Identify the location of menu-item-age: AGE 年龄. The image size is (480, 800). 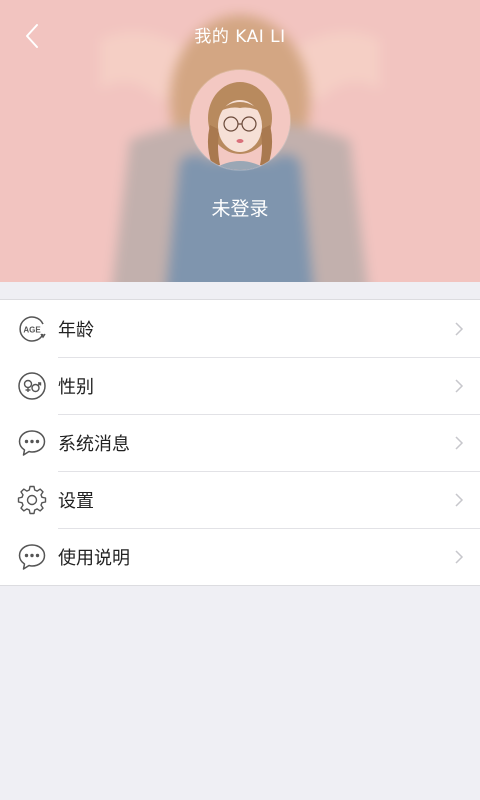
(240, 328).